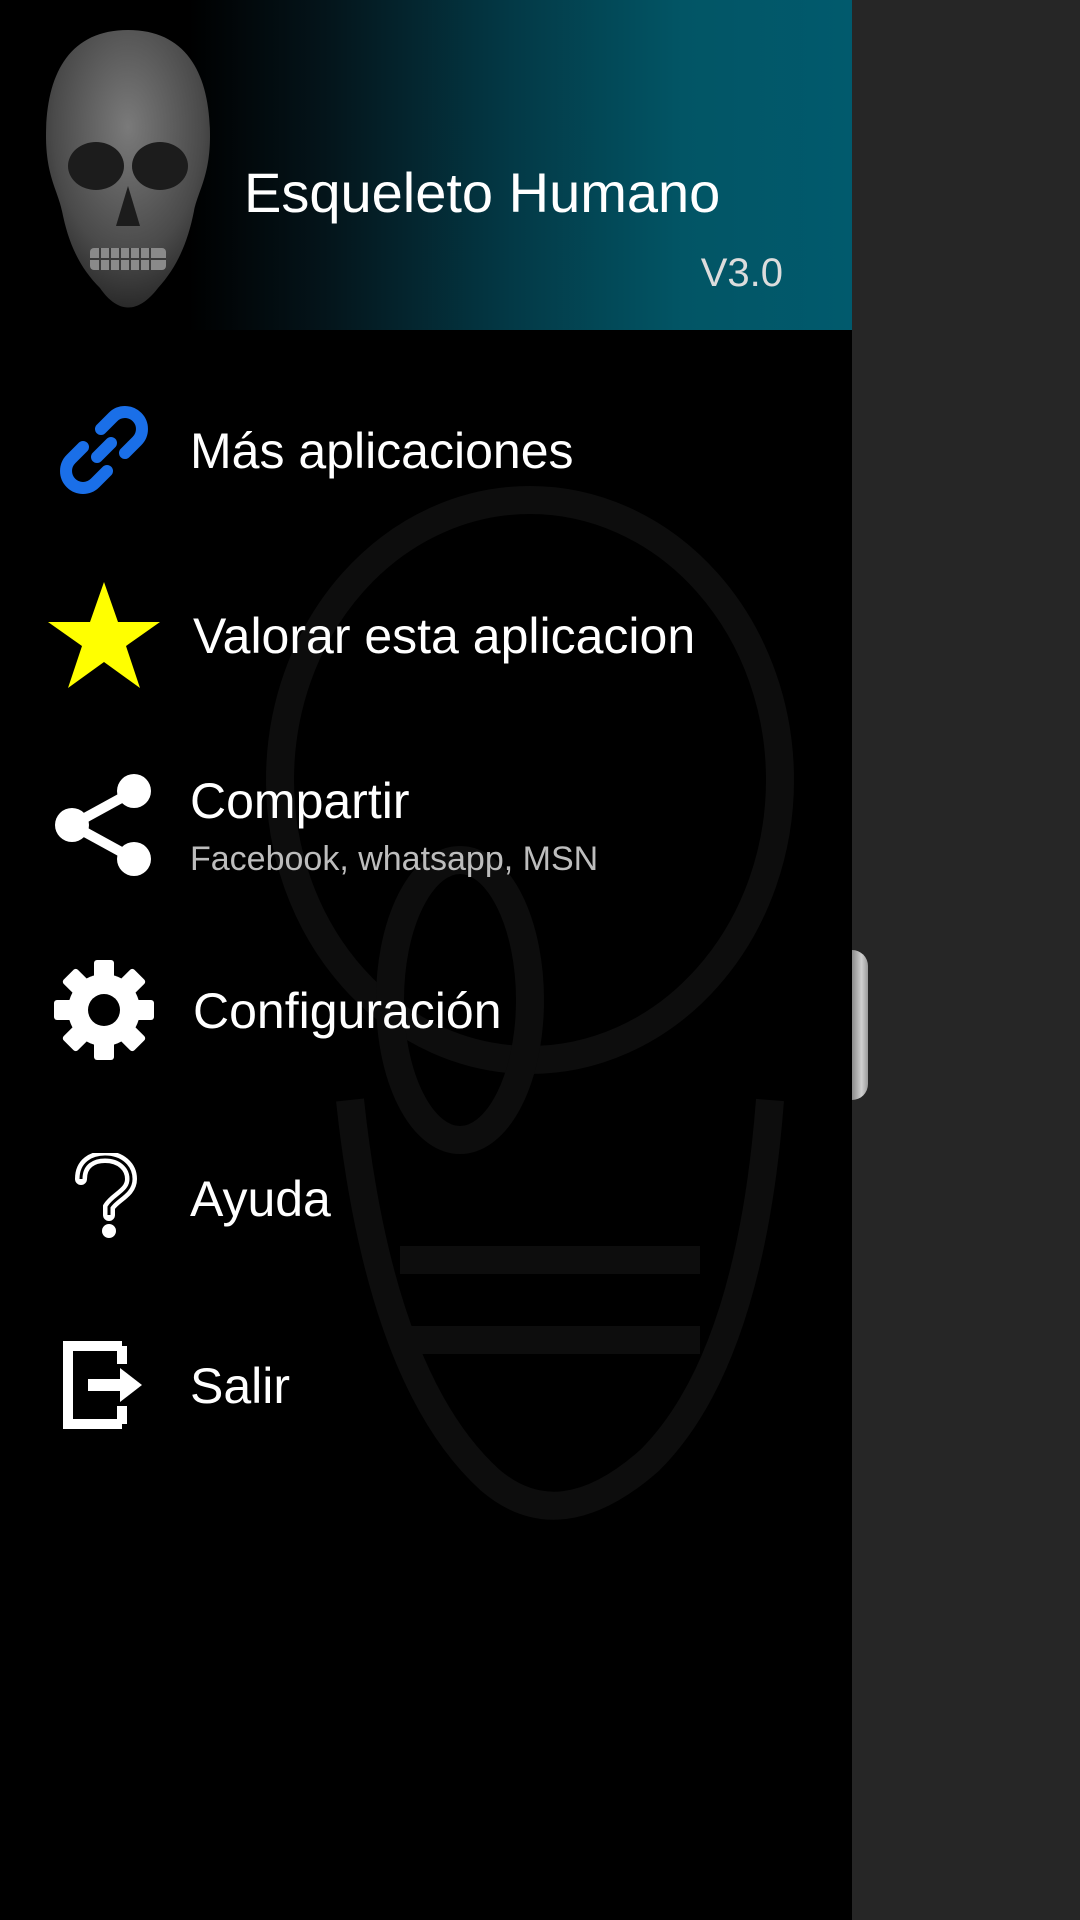  Describe the element at coordinates (741, 273) in the screenshot. I see `app-version: V3.0` at that location.